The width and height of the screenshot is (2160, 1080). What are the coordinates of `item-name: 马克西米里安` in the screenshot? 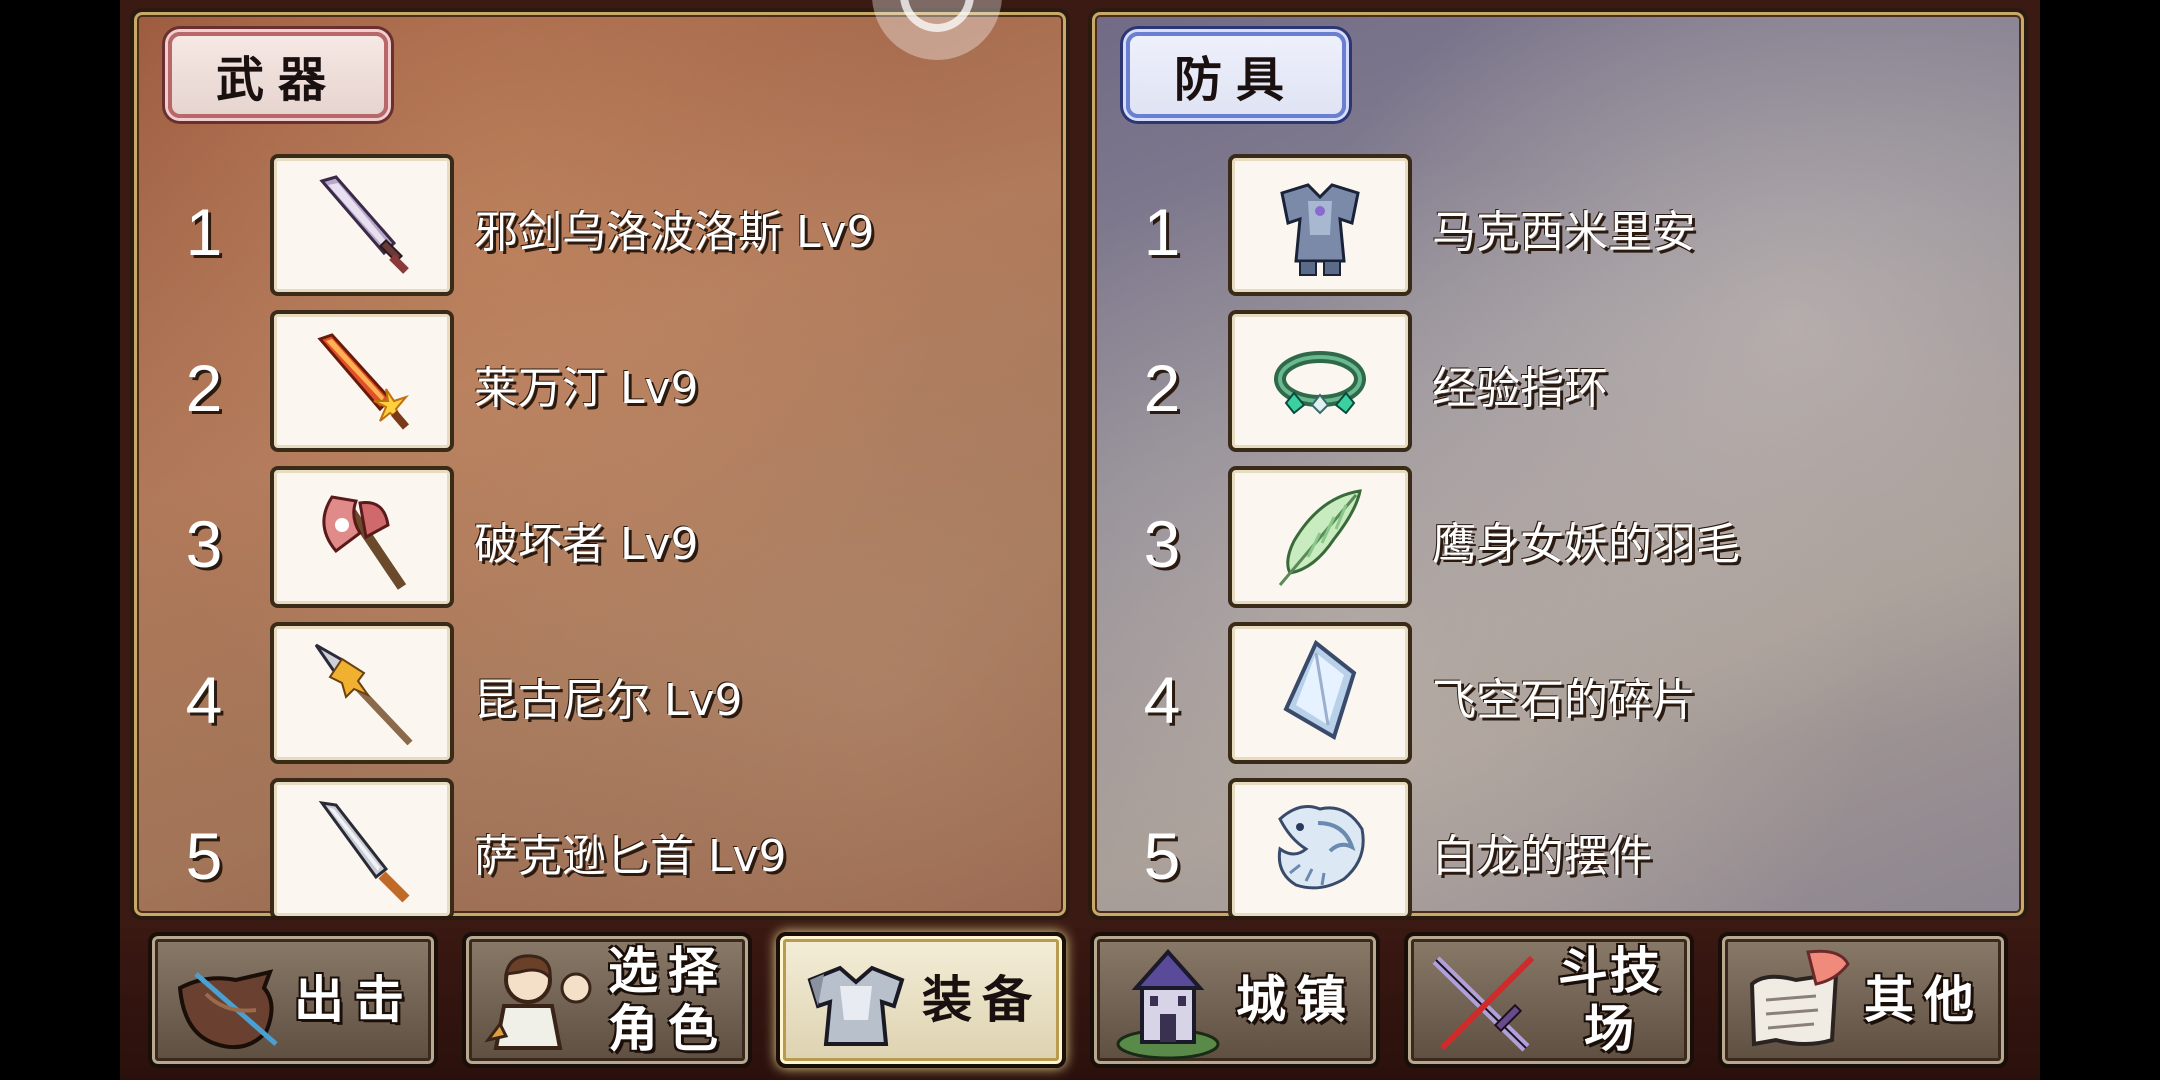 It's located at (1564, 232).